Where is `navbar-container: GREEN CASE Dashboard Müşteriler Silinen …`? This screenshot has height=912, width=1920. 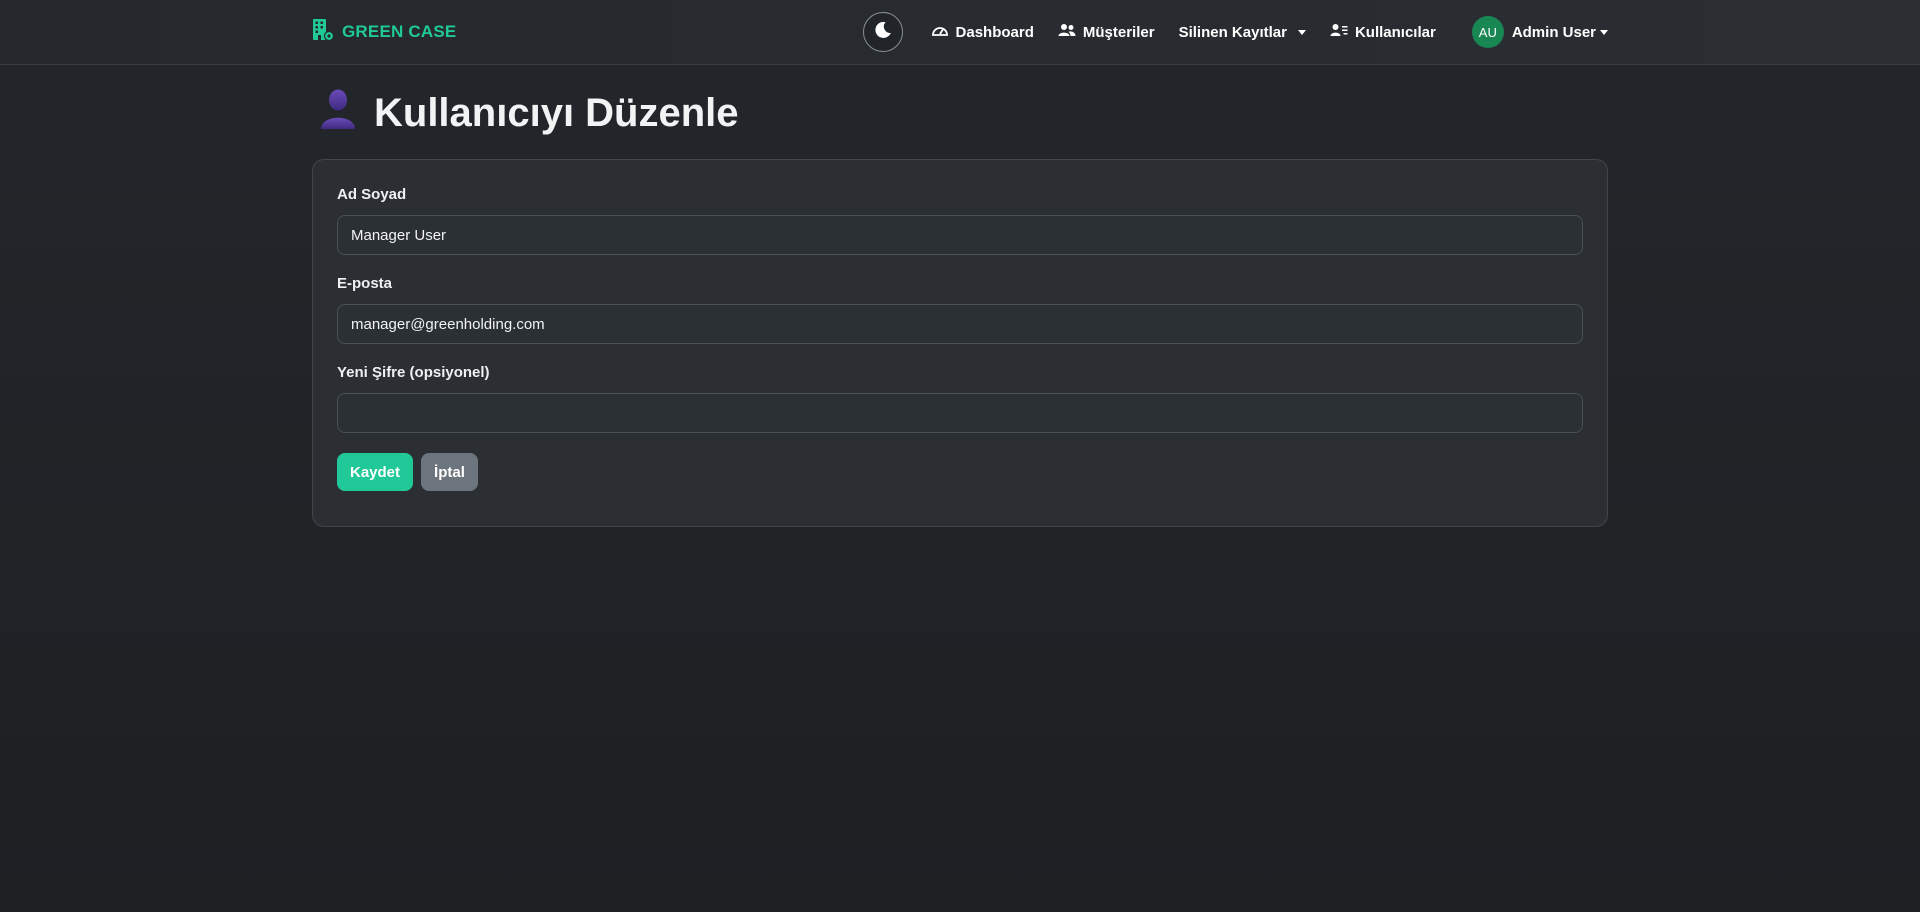
navbar-container: GREEN CASE Dashboard Müşteriler Silinen … is located at coordinates (960, 32).